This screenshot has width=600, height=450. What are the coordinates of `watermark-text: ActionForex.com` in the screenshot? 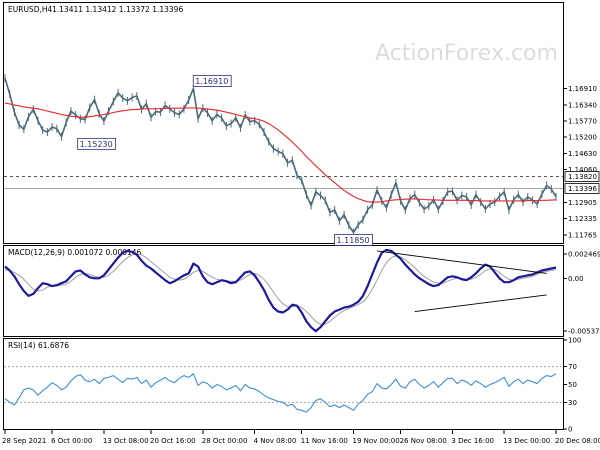 It's located at (466, 53).